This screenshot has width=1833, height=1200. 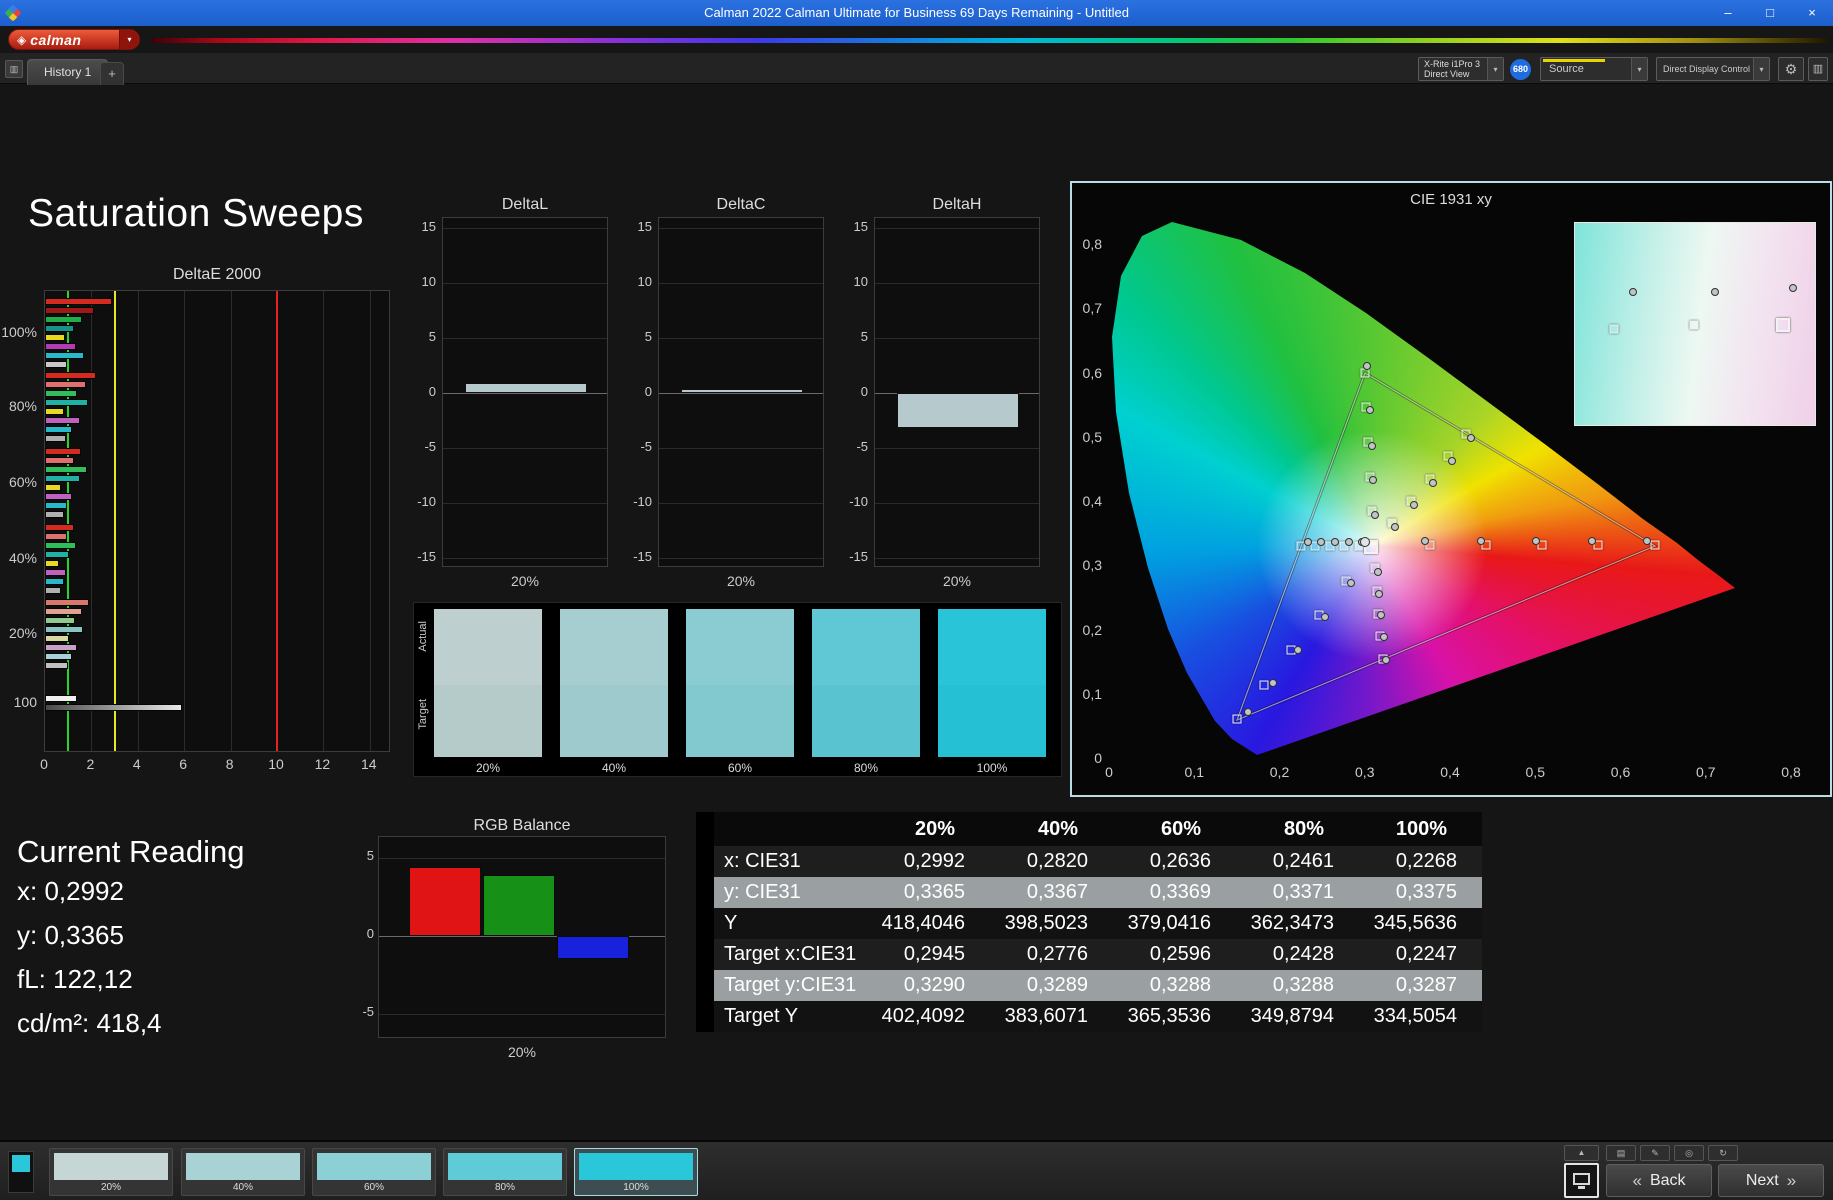 I want to click on table-cell: 0,3287, so click(x=1426, y=985).